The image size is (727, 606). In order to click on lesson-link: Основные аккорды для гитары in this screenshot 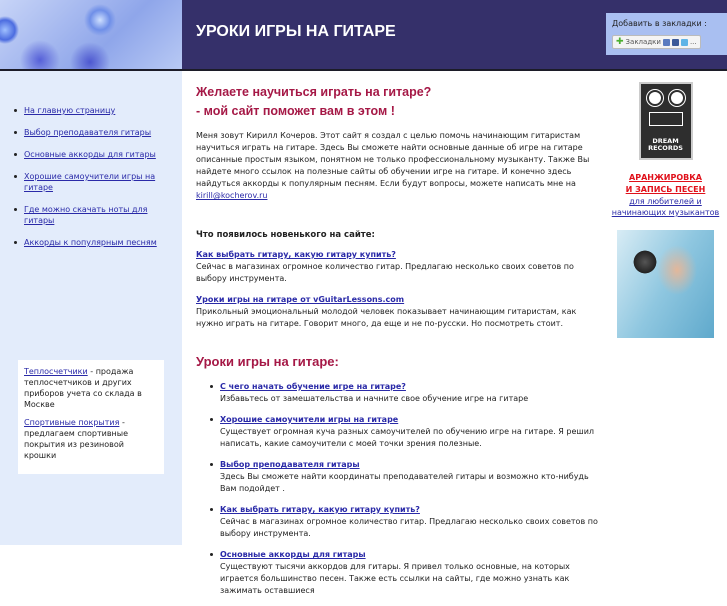, I will do `click(293, 554)`.